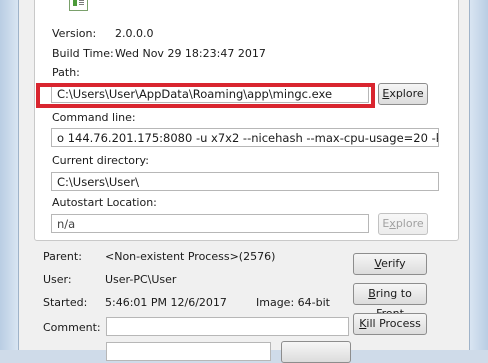 The height and width of the screenshot is (363, 488). What do you see at coordinates (210, 223) in the screenshot?
I see `autostart-location-field: n/a` at bounding box center [210, 223].